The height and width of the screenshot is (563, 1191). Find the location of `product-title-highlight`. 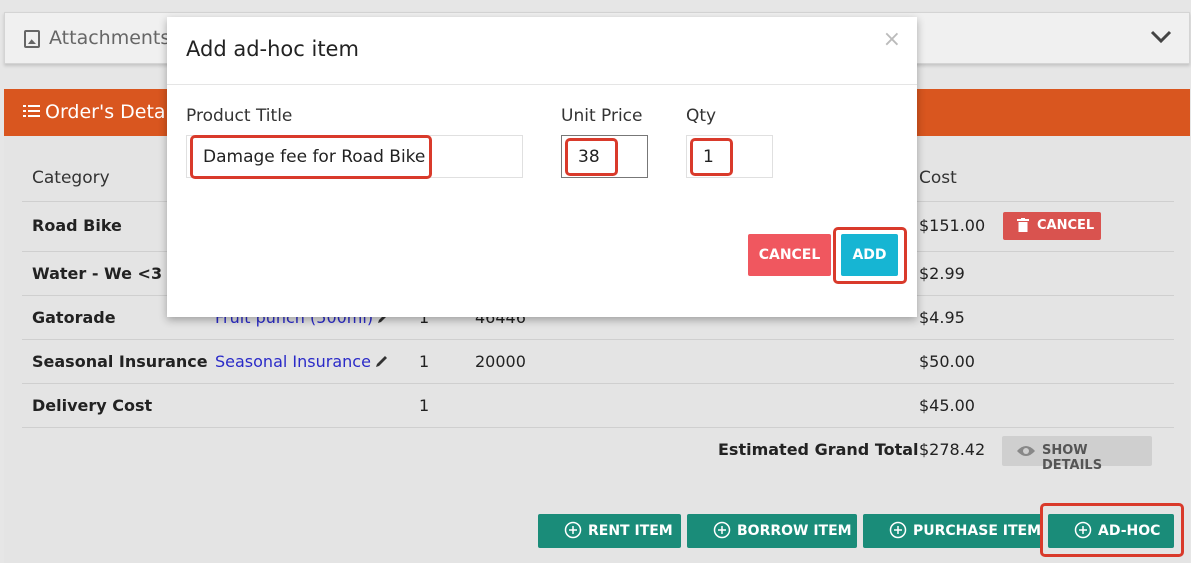

product-title-highlight is located at coordinates (311, 157).